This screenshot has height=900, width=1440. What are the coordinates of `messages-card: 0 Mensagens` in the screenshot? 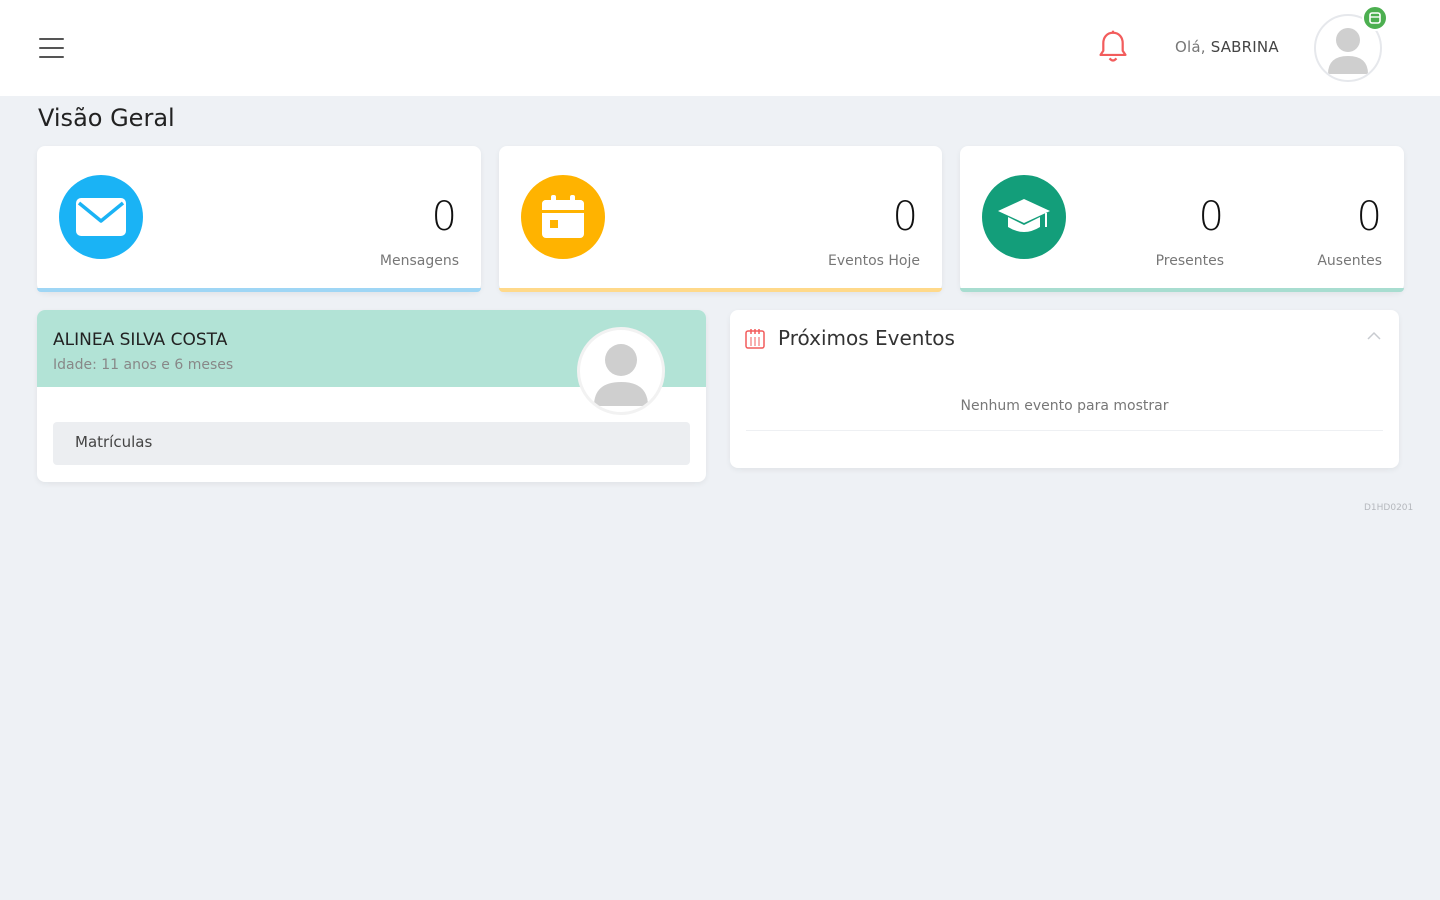 It's located at (259, 219).